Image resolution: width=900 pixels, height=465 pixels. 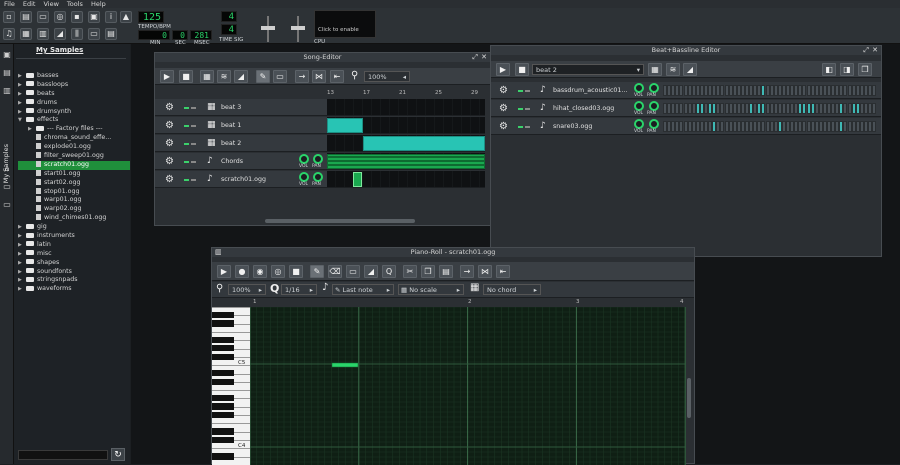 I want to click on detune-mode-icon: ◢, so click(x=371, y=271).